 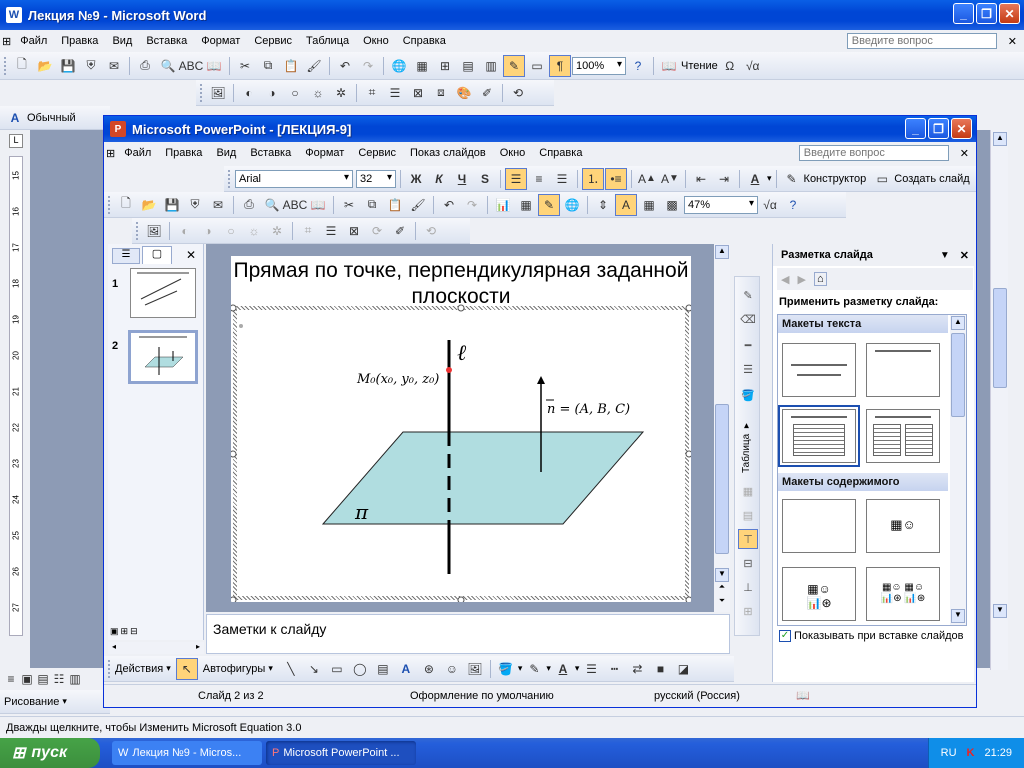 What do you see at coordinates (91, 66) in the screenshot?
I see `permission-icon: ⛨` at bounding box center [91, 66].